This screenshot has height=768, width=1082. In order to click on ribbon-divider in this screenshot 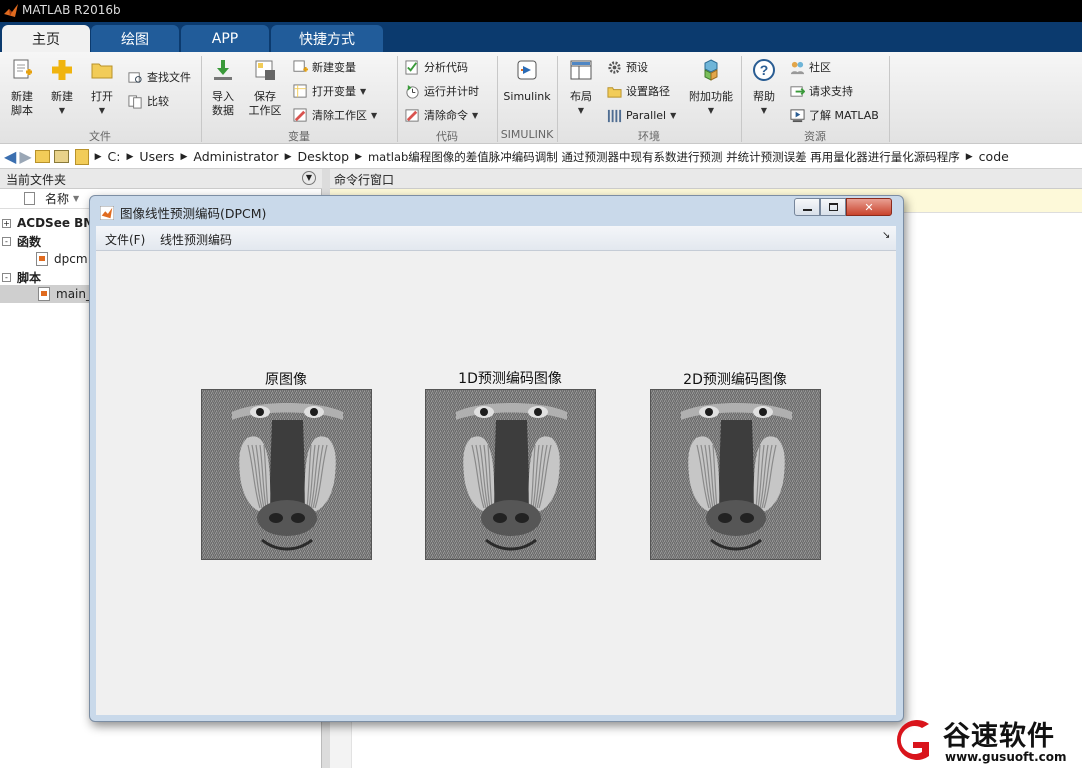, I will do `click(889, 99)`.